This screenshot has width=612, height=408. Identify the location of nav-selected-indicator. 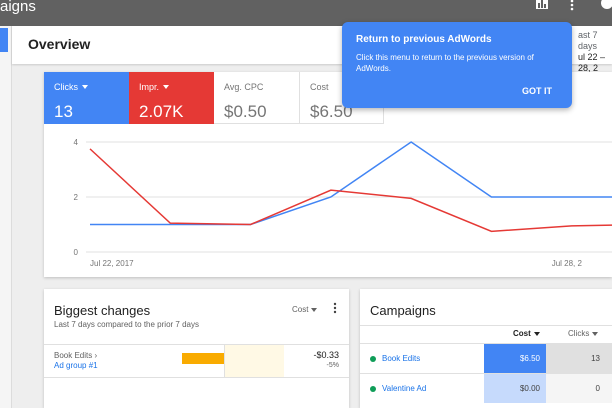
(4, 40).